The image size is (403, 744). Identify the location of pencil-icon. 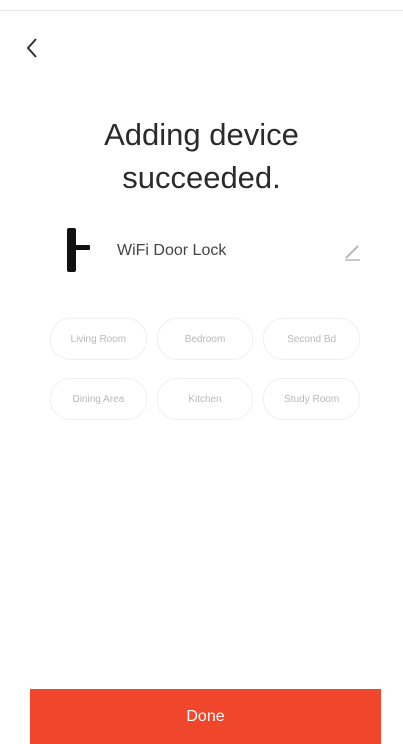
(353, 251).